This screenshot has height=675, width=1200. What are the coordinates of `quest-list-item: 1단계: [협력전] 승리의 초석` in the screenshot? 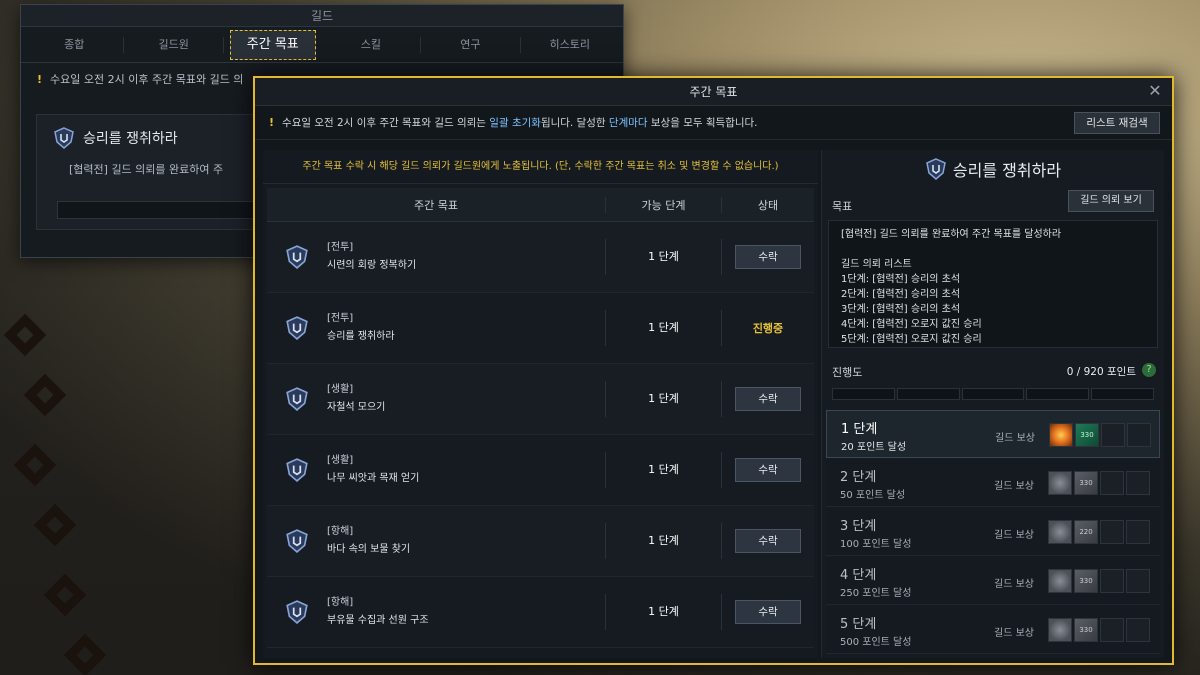 It's located at (901, 279).